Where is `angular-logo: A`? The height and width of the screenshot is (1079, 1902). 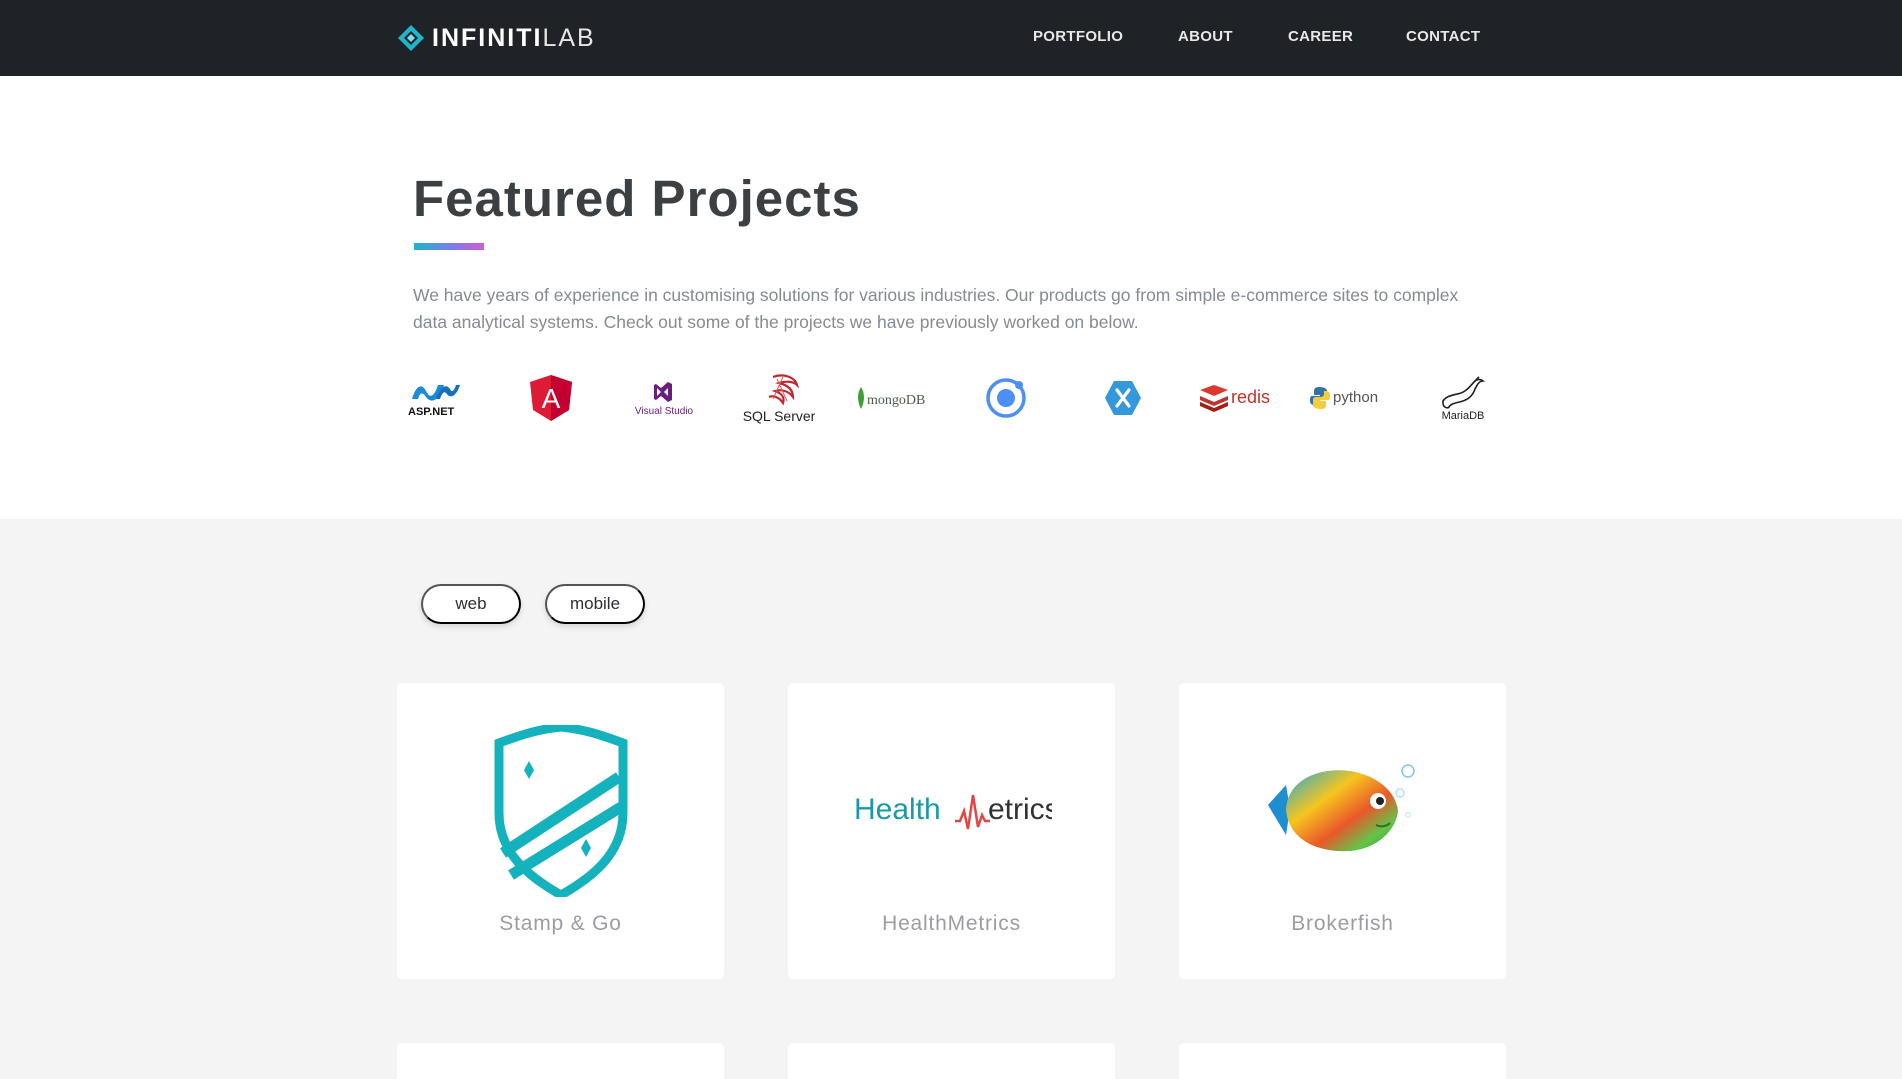
angular-logo: A is located at coordinates (551, 398).